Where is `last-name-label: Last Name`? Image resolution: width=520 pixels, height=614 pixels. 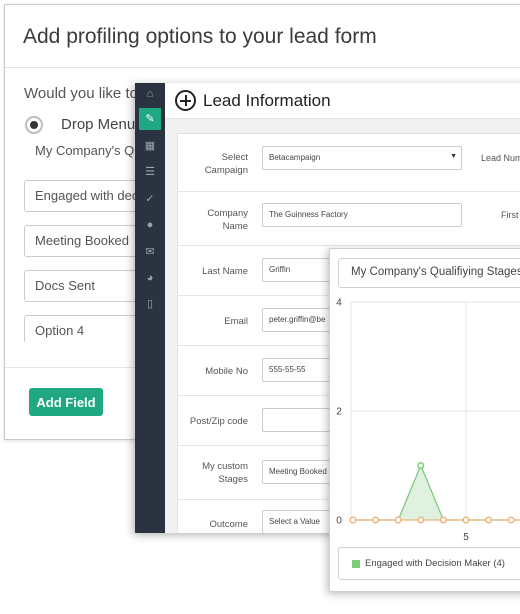
last-name-label: Last Name is located at coordinates (225, 271).